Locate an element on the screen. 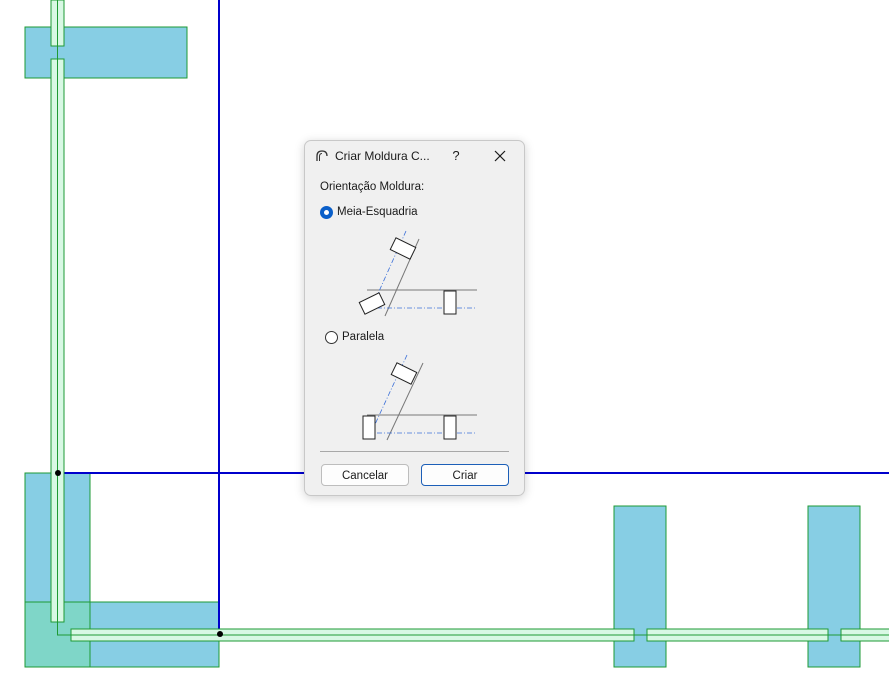 Image resolution: width=889 pixels, height=699 pixels. frame-tool-icon is located at coordinates (322, 155).